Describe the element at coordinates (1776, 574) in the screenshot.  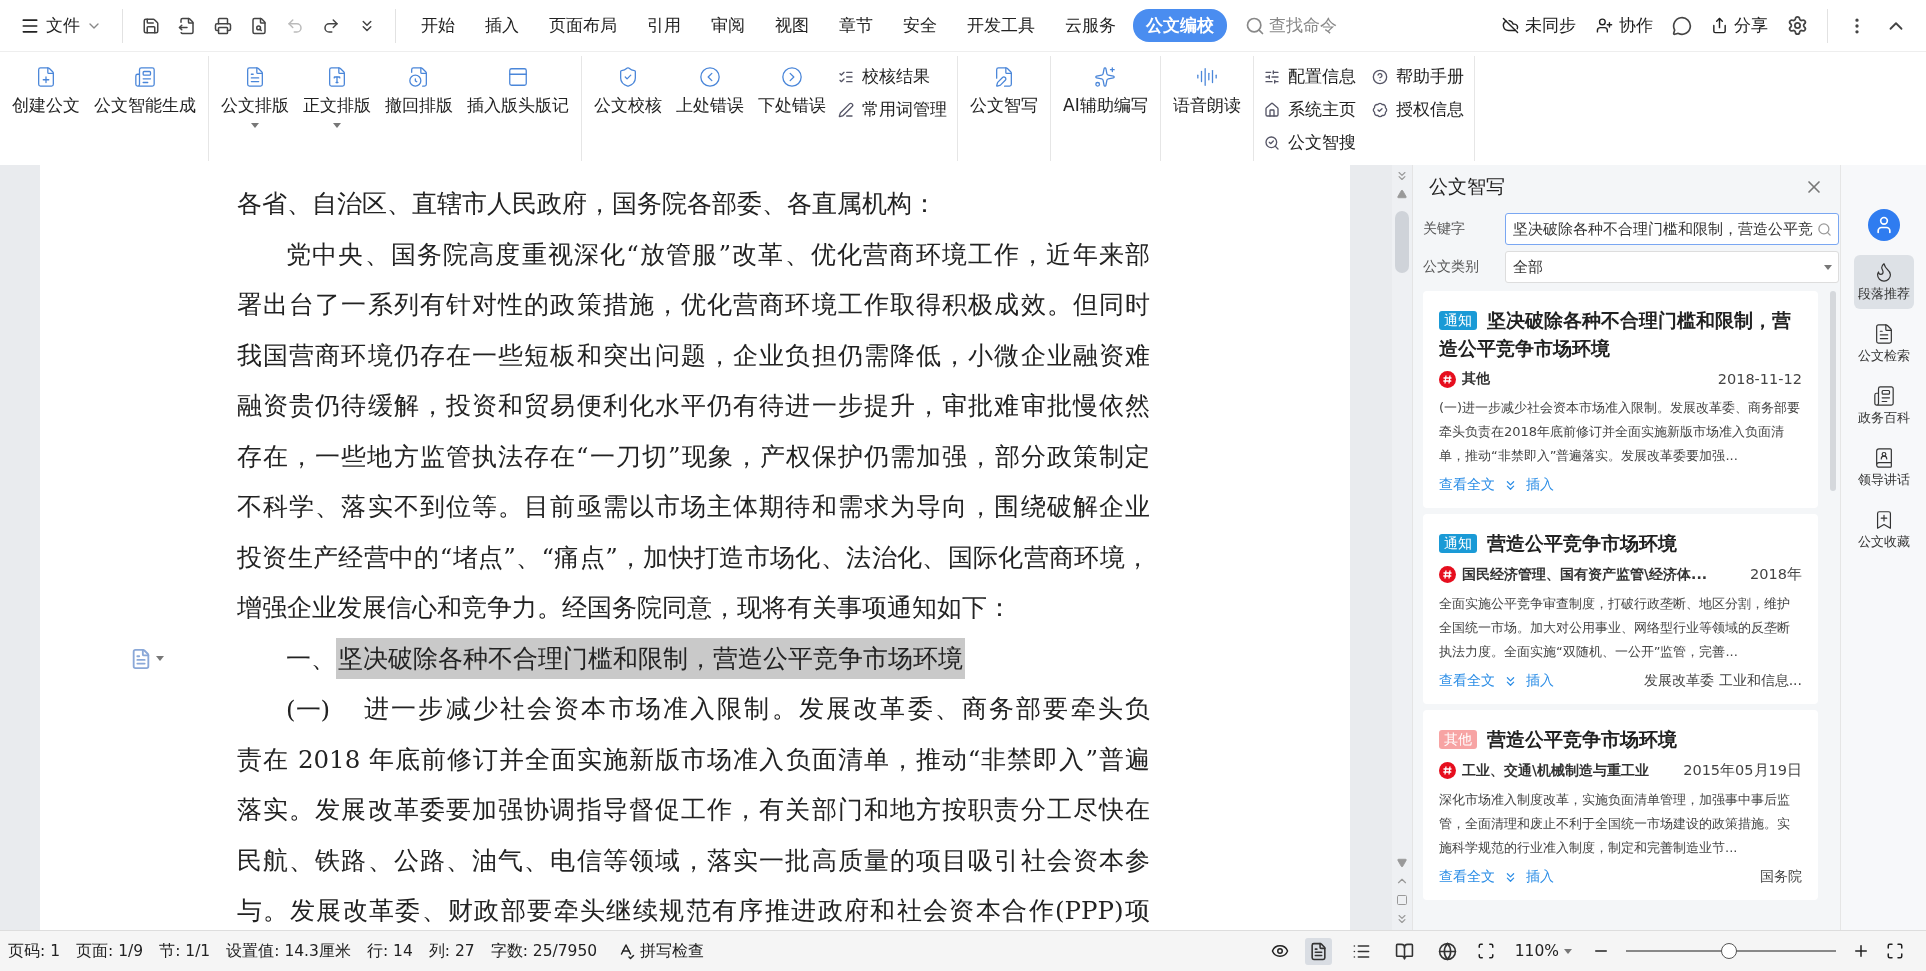
I see `result-date: 2018年` at that location.